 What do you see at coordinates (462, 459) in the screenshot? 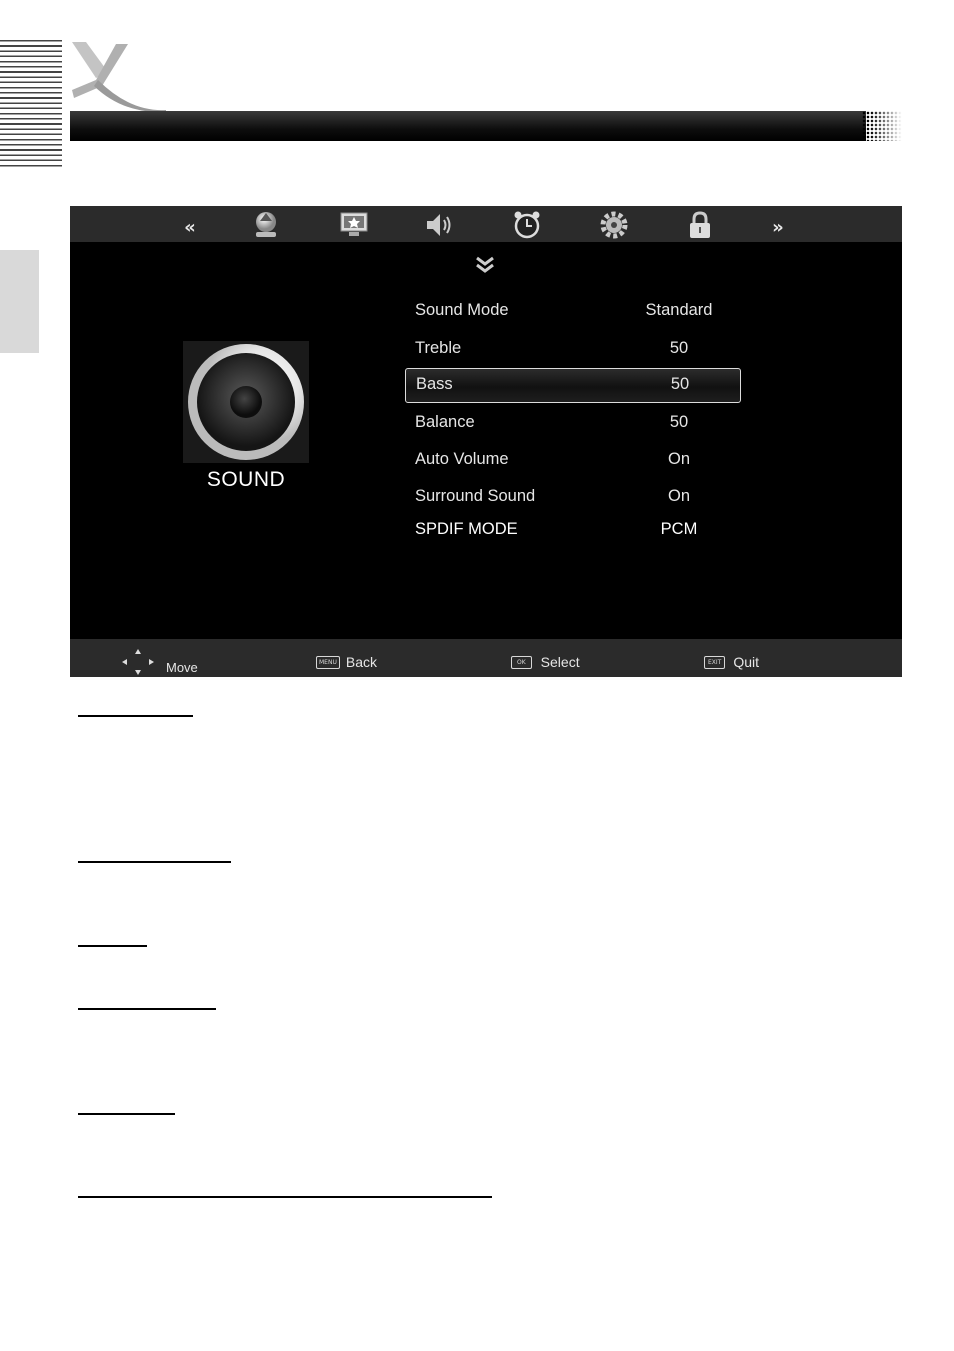
I see `menu-item-label: Auto Volume` at bounding box center [462, 459].